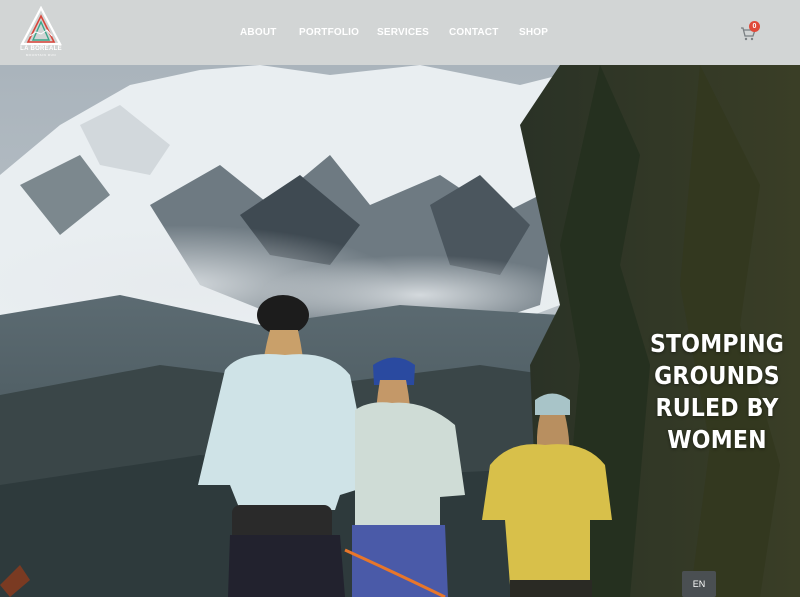 Image resolution: width=800 pixels, height=597 pixels. I want to click on nav-item-about: ABOUT, so click(258, 32).